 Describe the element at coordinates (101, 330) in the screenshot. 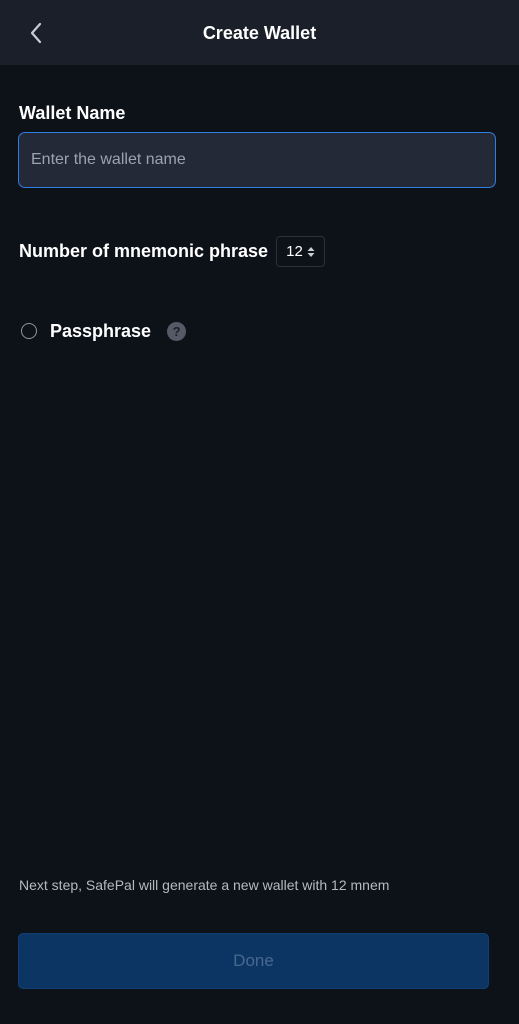

I see `passphrase-label: Passphrase` at that location.